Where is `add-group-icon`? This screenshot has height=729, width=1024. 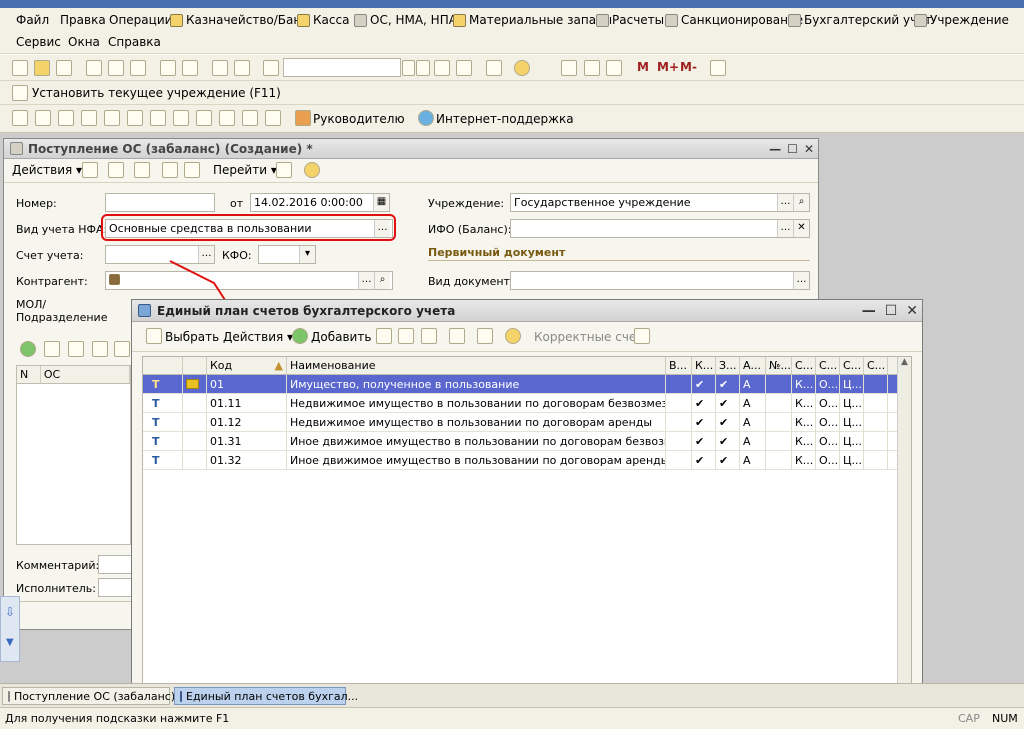 add-group-icon is located at coordinates (384, 336).